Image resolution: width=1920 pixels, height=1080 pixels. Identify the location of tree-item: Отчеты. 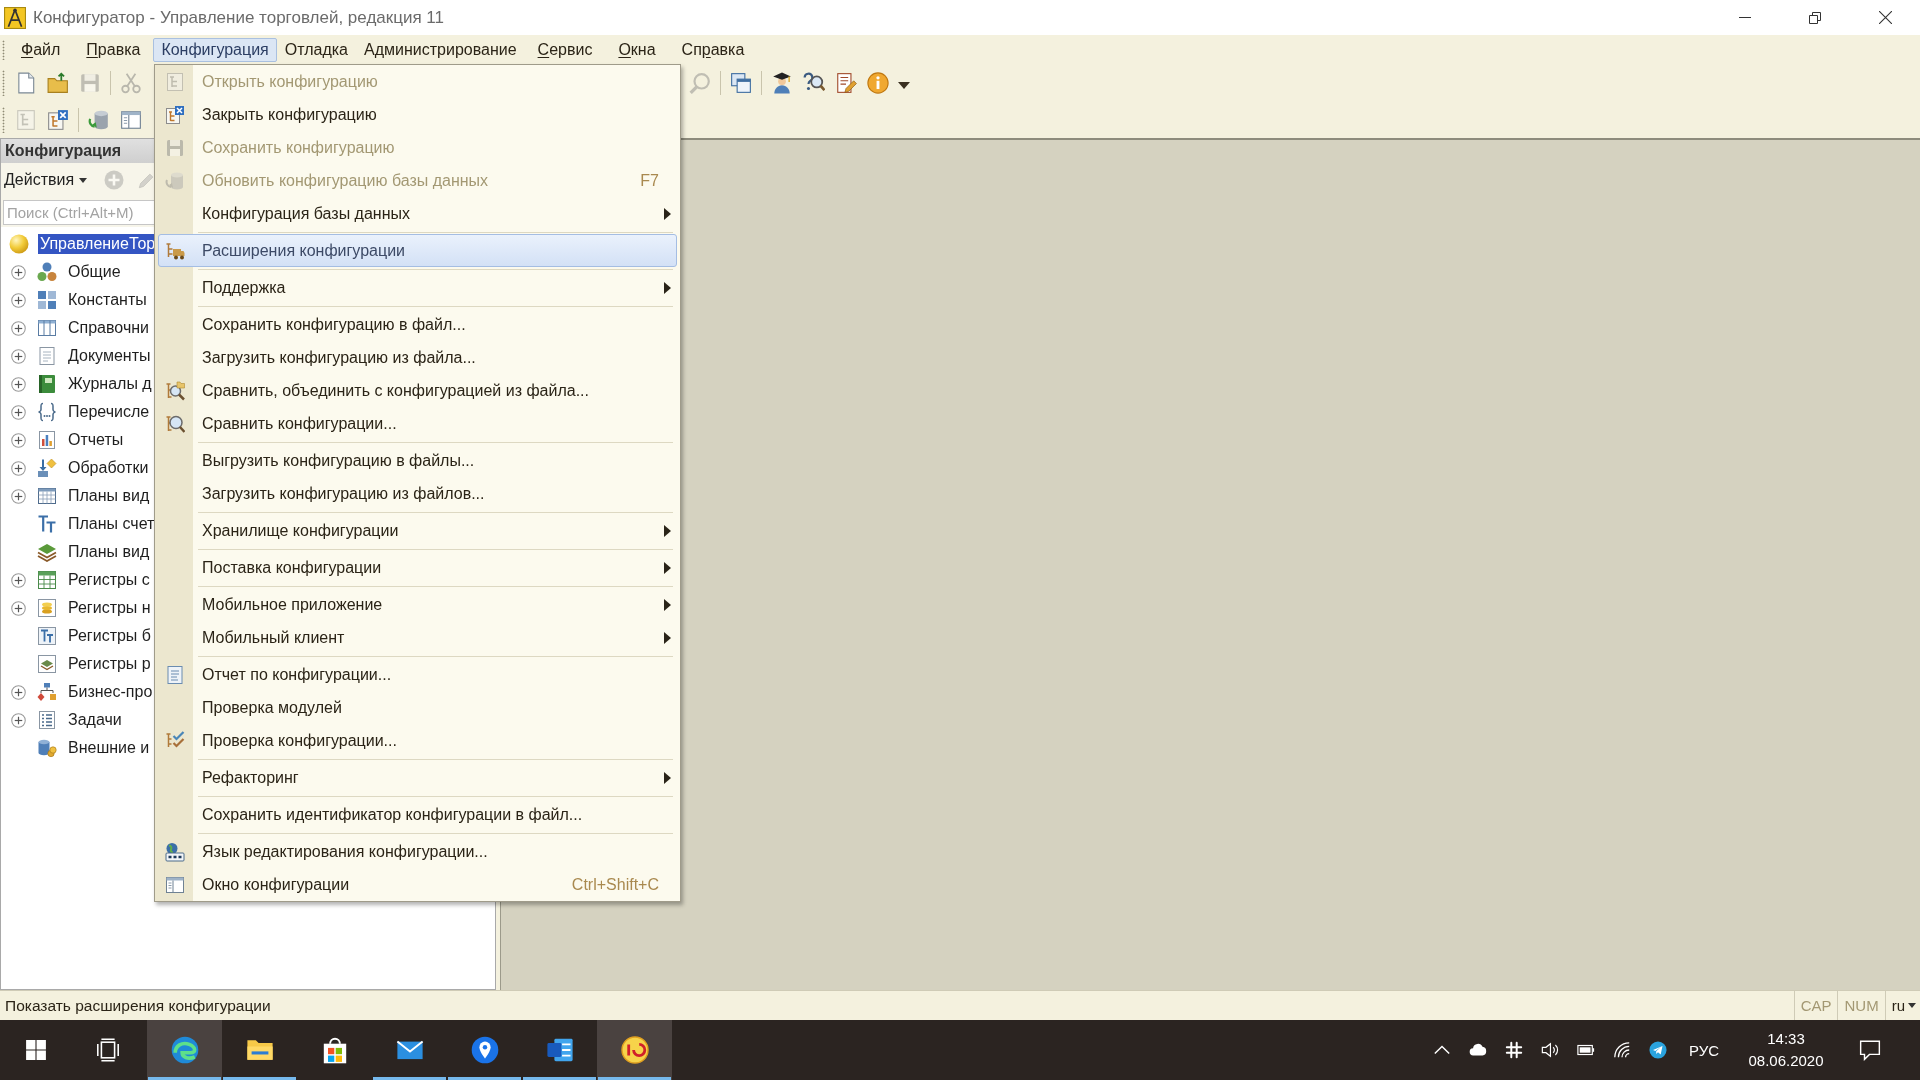
(96, 440).